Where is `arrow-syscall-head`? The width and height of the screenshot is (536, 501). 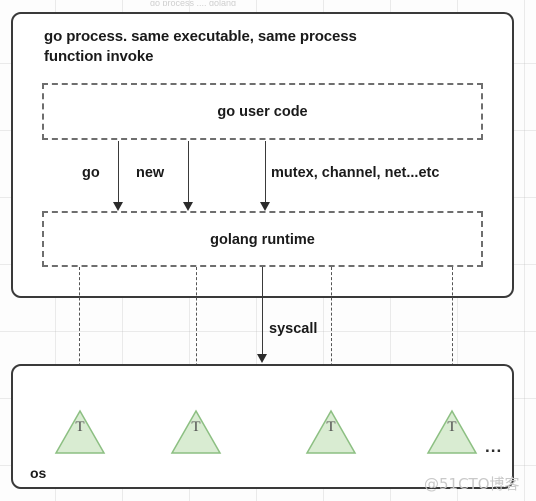 arrow-syscall-head is located at coordinates (261, 358).